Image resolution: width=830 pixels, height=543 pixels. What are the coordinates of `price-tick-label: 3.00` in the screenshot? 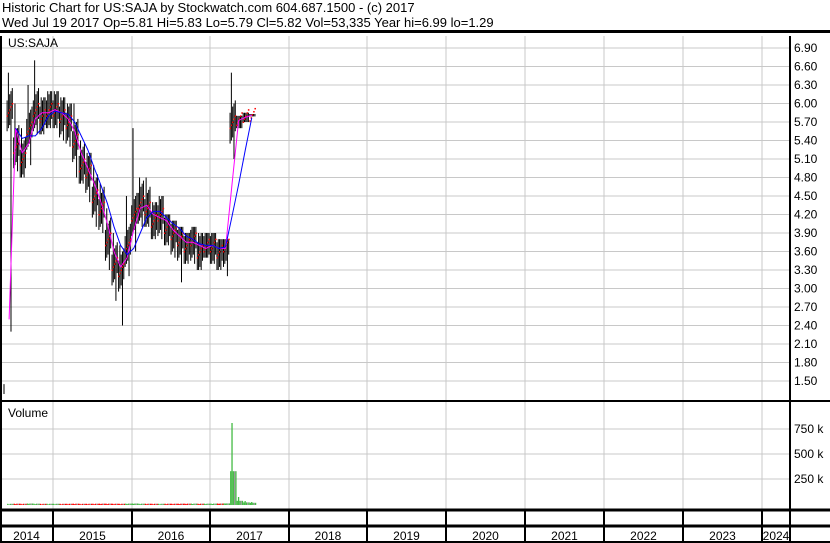 It's located at (806, 289).